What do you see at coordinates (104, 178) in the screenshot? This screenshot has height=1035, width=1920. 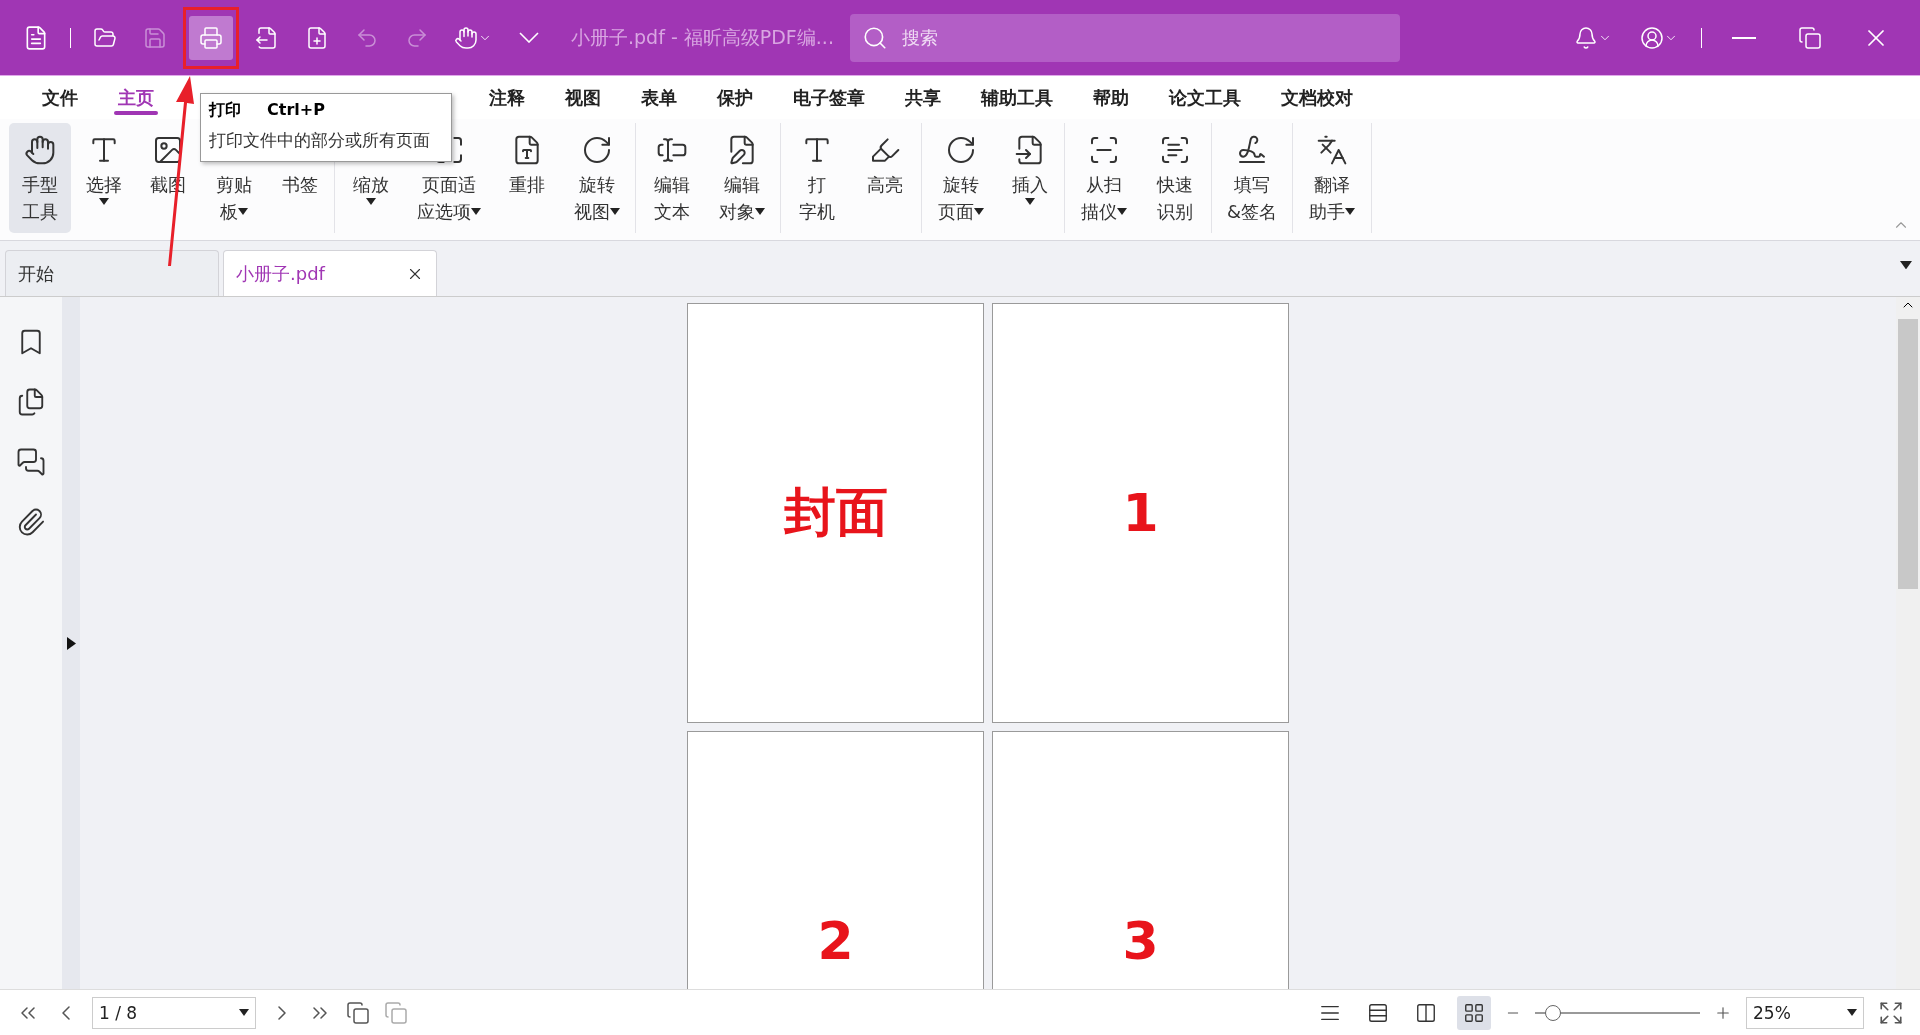 I see `ribbon-button: 选择` at bounding box center [104, 178].